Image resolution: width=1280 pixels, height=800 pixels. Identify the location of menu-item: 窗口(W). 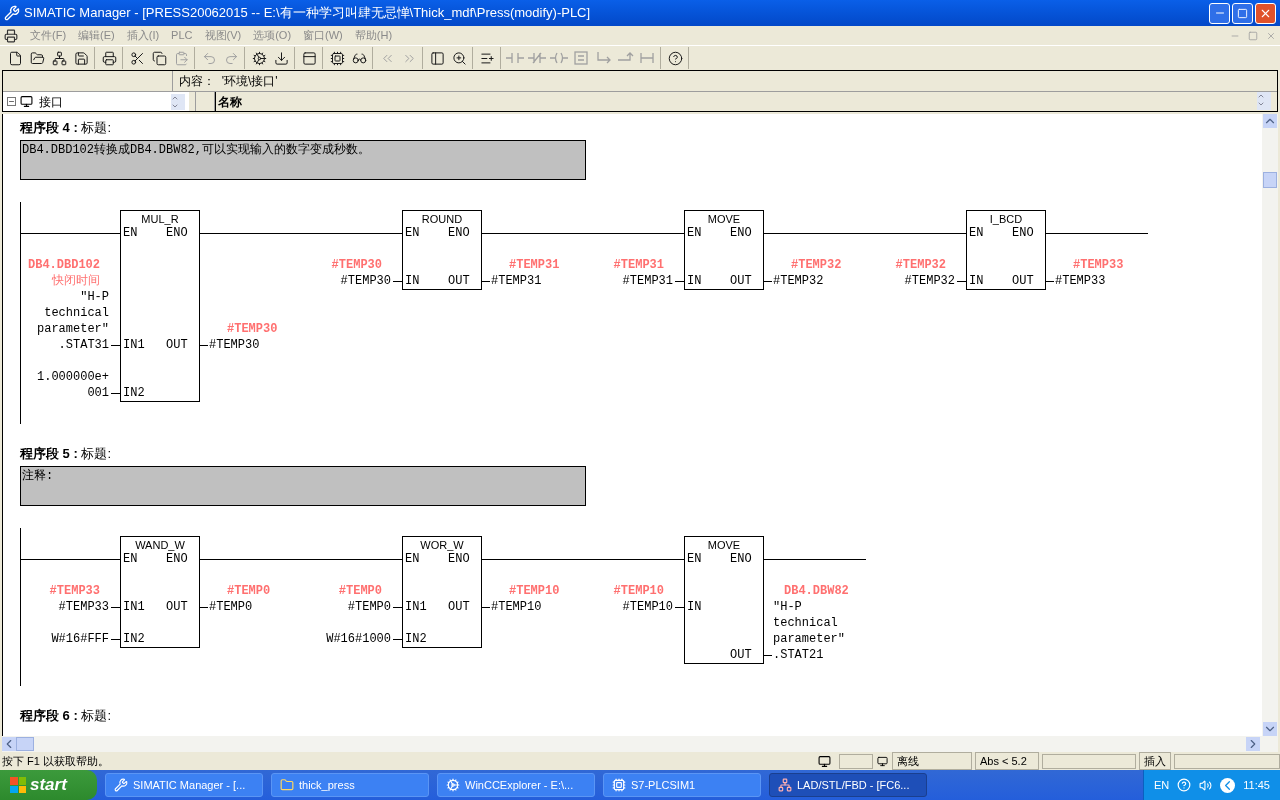
(323, 35).